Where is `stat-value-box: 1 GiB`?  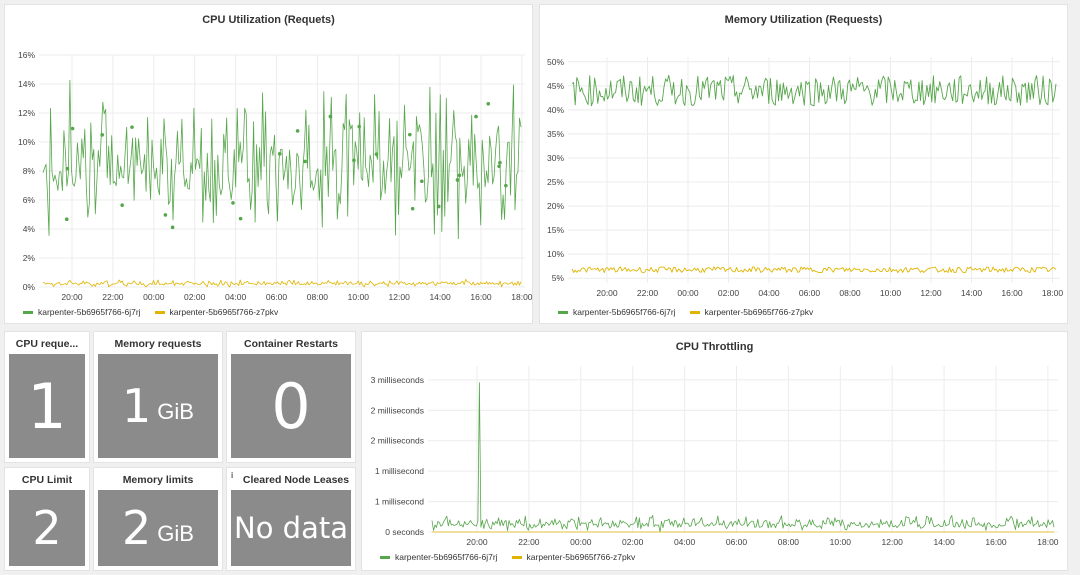
stat-value-box: 1 GiB is located at coordinates (158, 406).